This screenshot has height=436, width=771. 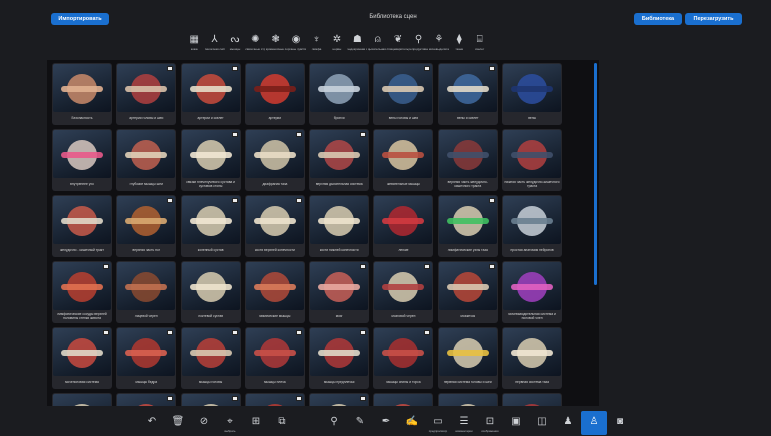 What do you see at coordinates (459, 42) in the screenshot?
I see `category-tissue: ⧫ ткани` at bounding box center [459, 42].